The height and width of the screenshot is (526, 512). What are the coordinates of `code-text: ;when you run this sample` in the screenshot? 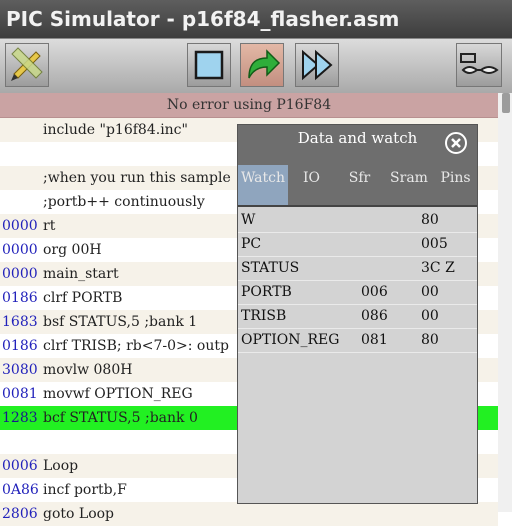 It's located at (137, 178).